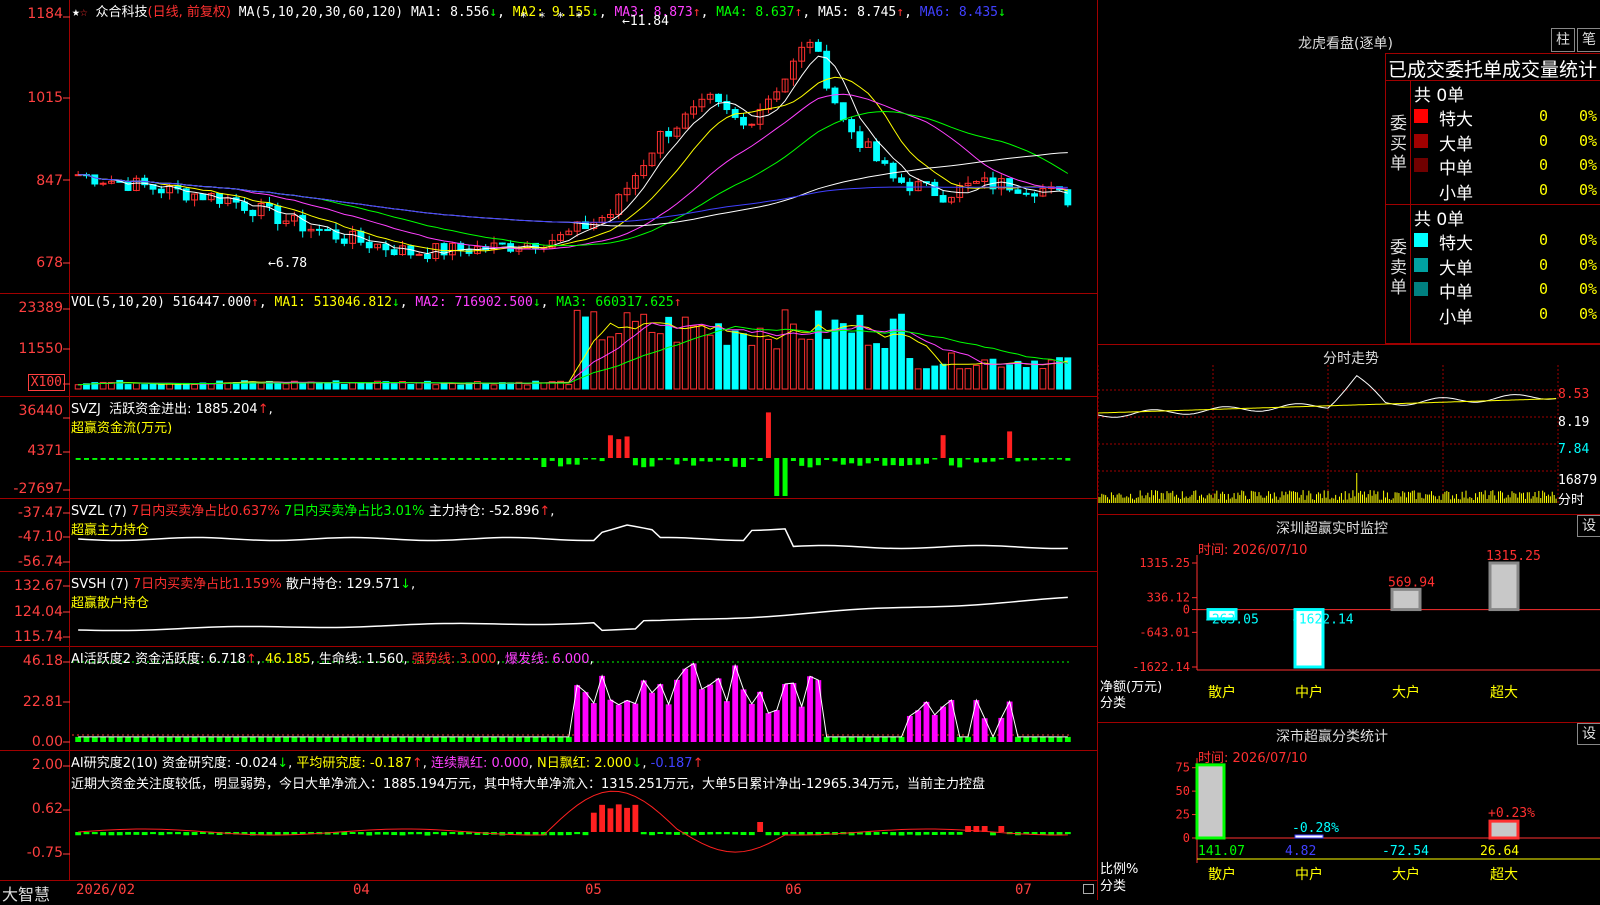 This screenshot has width=1600, height=905. What do you see at coordinates (1588, 264) in the screenshot?
I see `order-pct: 0%` at bounding box center [1588, 264].